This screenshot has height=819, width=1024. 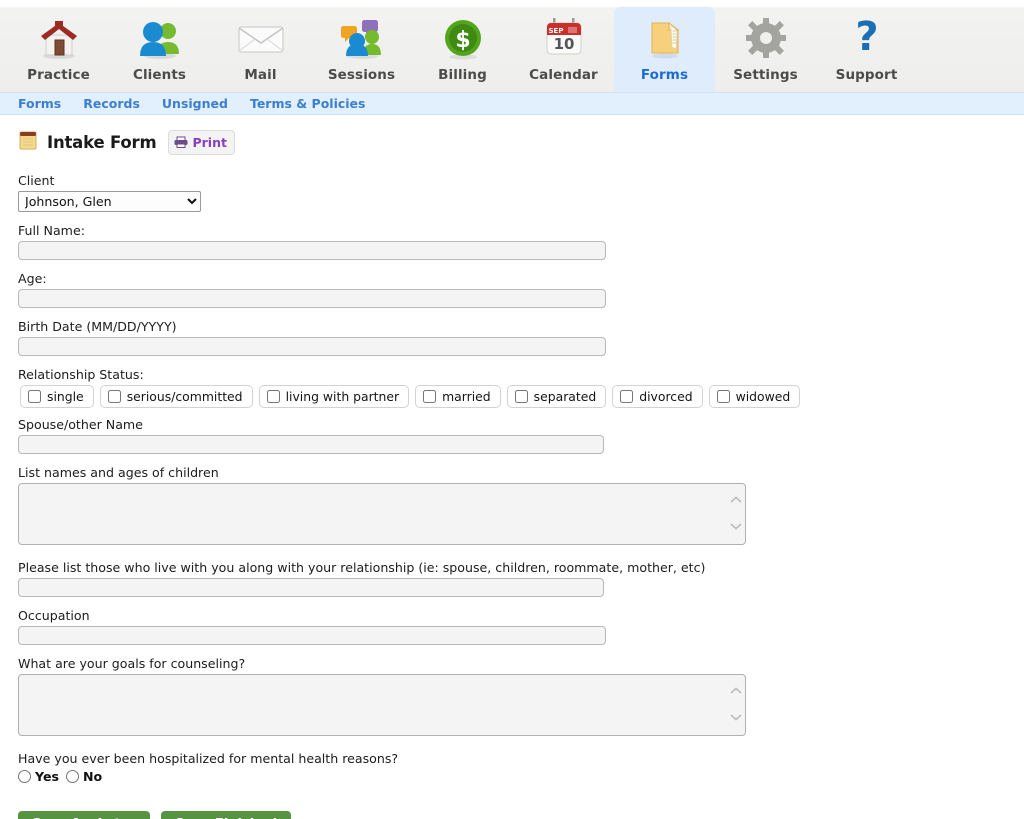 I want to click on tab-sessions: Sessions, so click(x=361, y=49).